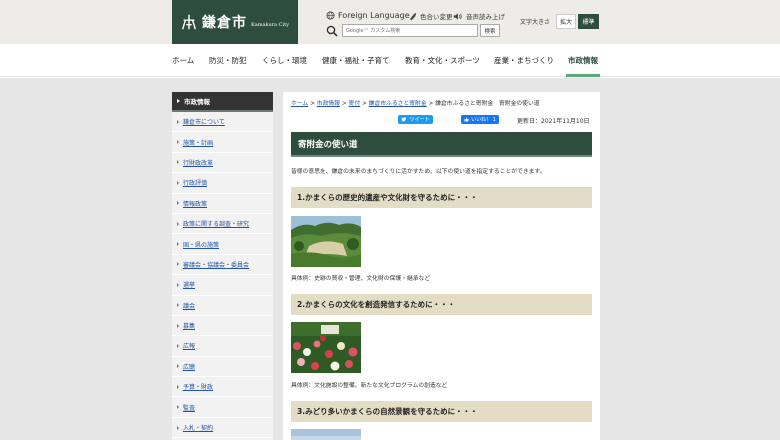  I want to click on section-heading-3: 3.みどり多いかまくらの自然景観を守るために・・・, so click(441, 411).